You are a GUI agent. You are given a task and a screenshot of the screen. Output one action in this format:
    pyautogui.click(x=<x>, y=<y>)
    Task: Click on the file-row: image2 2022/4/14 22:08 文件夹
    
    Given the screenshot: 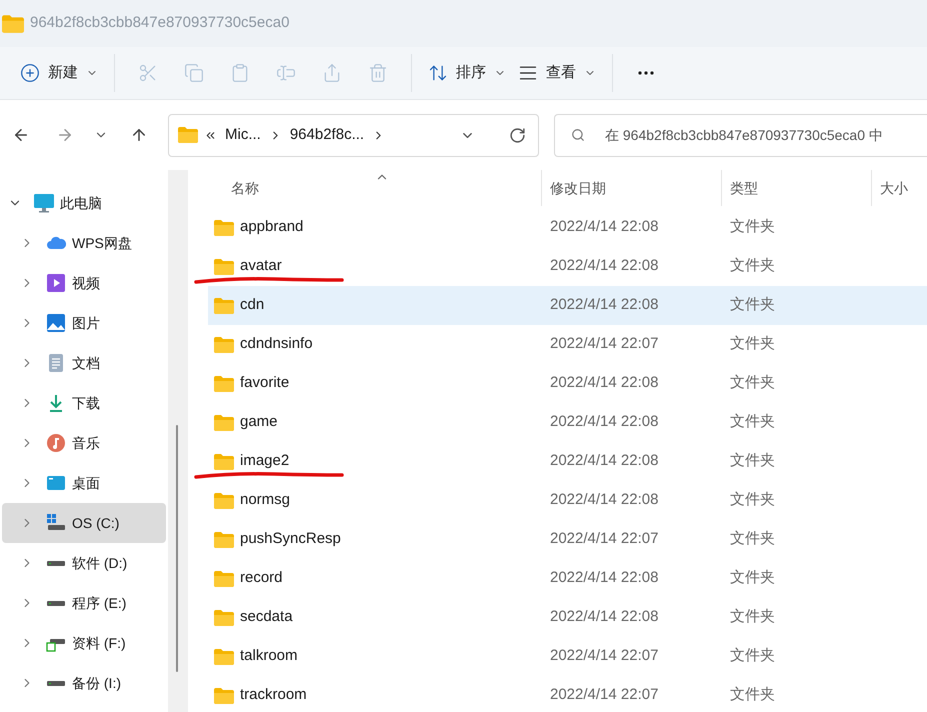 What is the action you would take?
    pyautogui.click(x=567, y=461)
    